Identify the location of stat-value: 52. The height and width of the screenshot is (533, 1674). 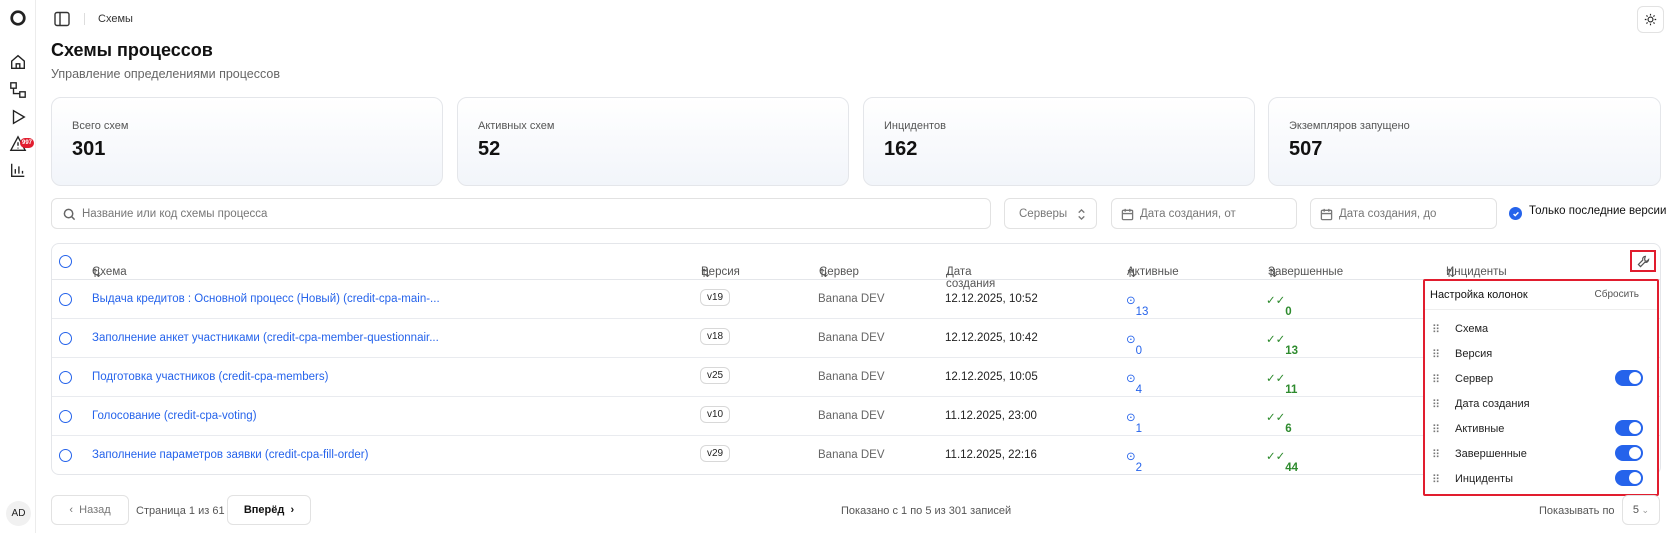
(489, 149).